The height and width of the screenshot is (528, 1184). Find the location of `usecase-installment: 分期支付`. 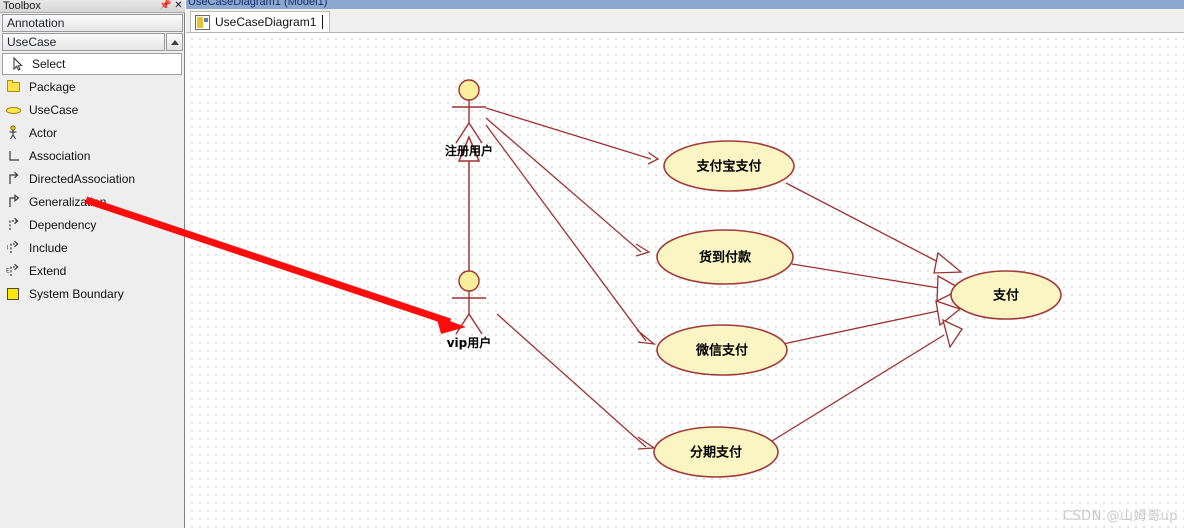

usecase-installment: 分期支付 is located at coordinates (716, 452).